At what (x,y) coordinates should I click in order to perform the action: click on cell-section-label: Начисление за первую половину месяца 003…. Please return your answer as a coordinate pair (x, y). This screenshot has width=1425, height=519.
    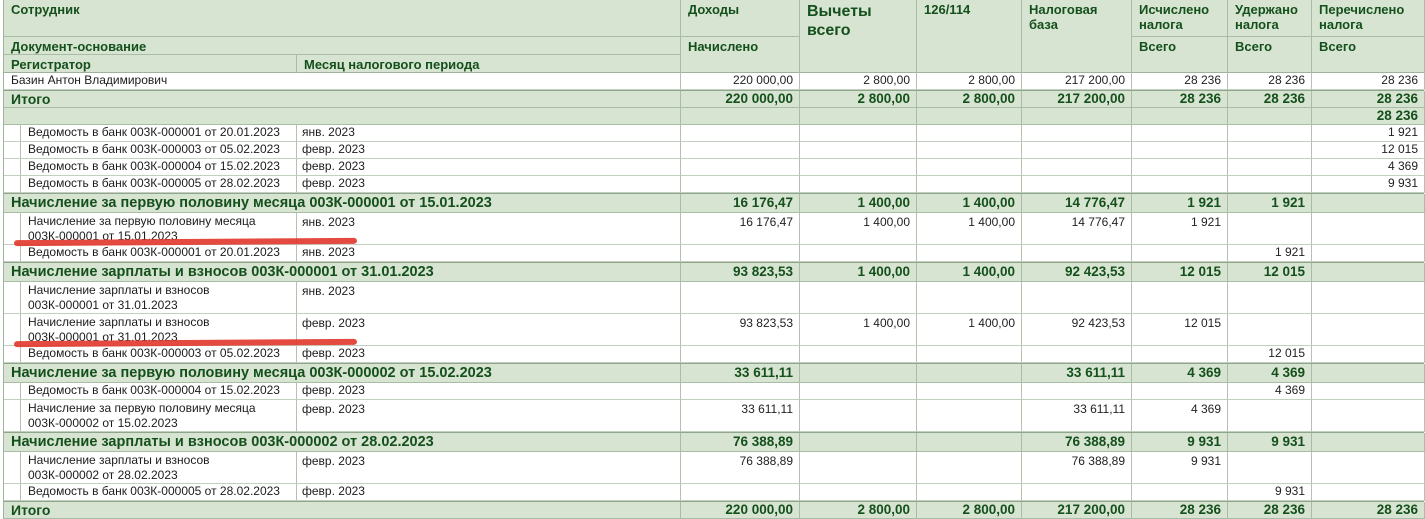
    Looking at the image, I should click on (342, 203).